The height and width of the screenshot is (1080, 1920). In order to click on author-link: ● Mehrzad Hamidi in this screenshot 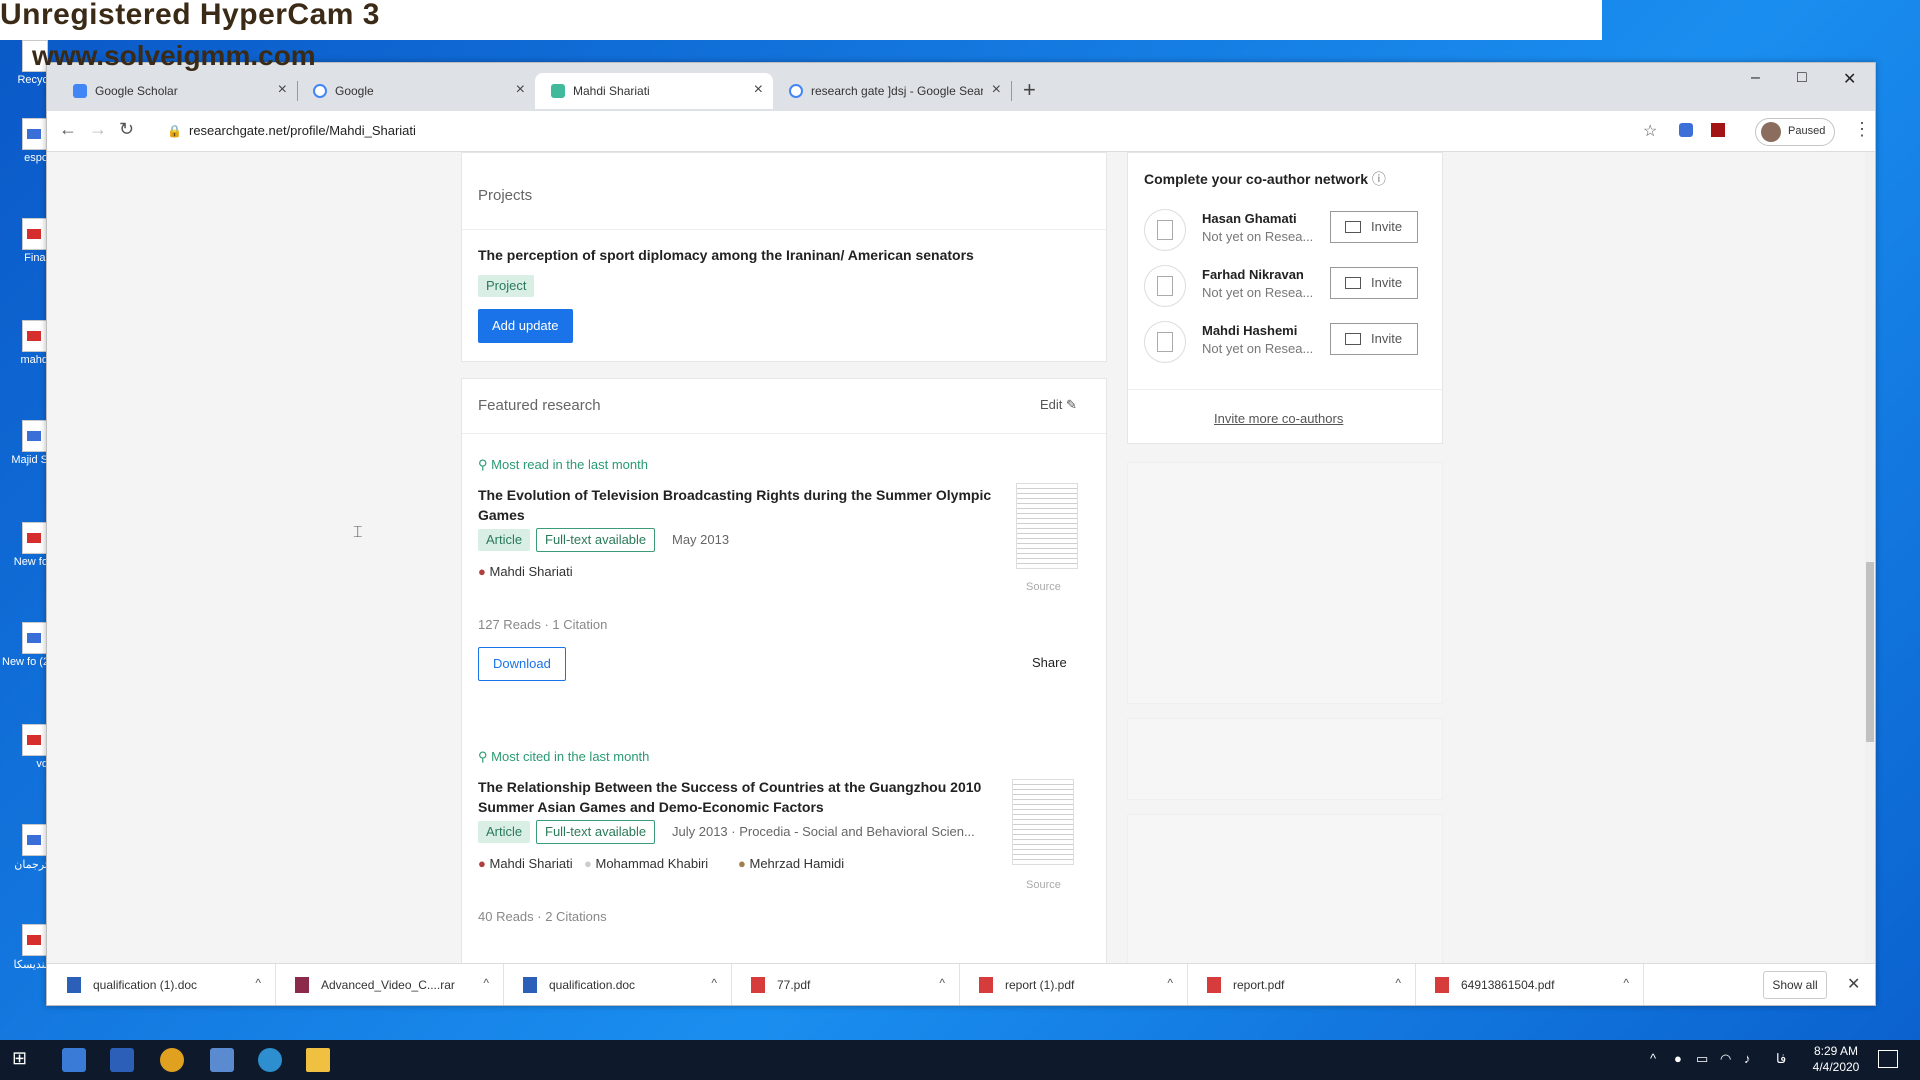, I will do `click(791, 863)`.